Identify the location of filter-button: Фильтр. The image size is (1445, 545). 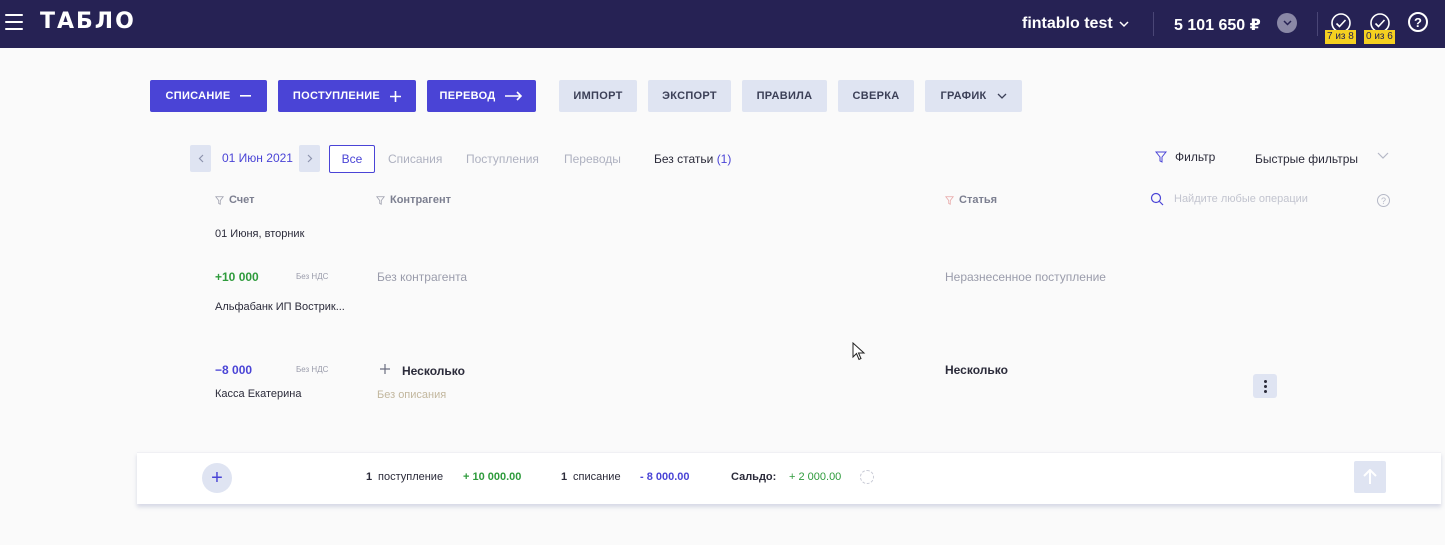
(1185, 157).